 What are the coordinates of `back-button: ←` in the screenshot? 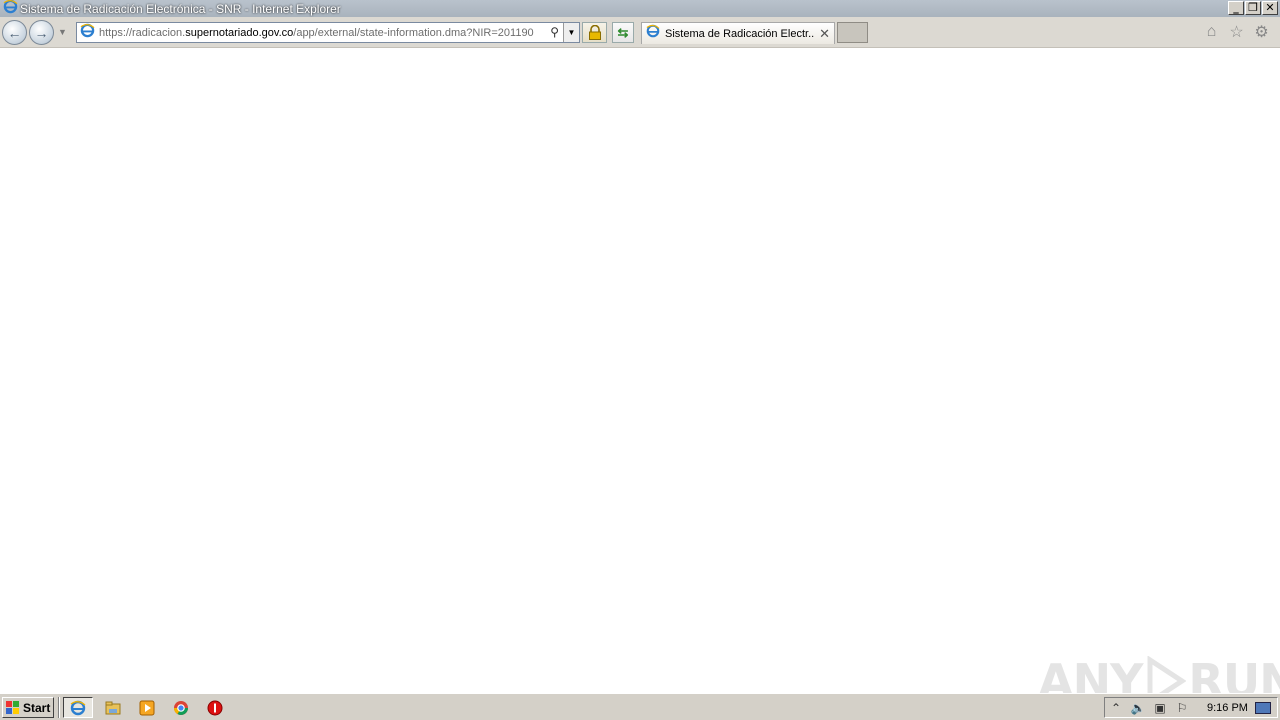 It's located at (14, 32).